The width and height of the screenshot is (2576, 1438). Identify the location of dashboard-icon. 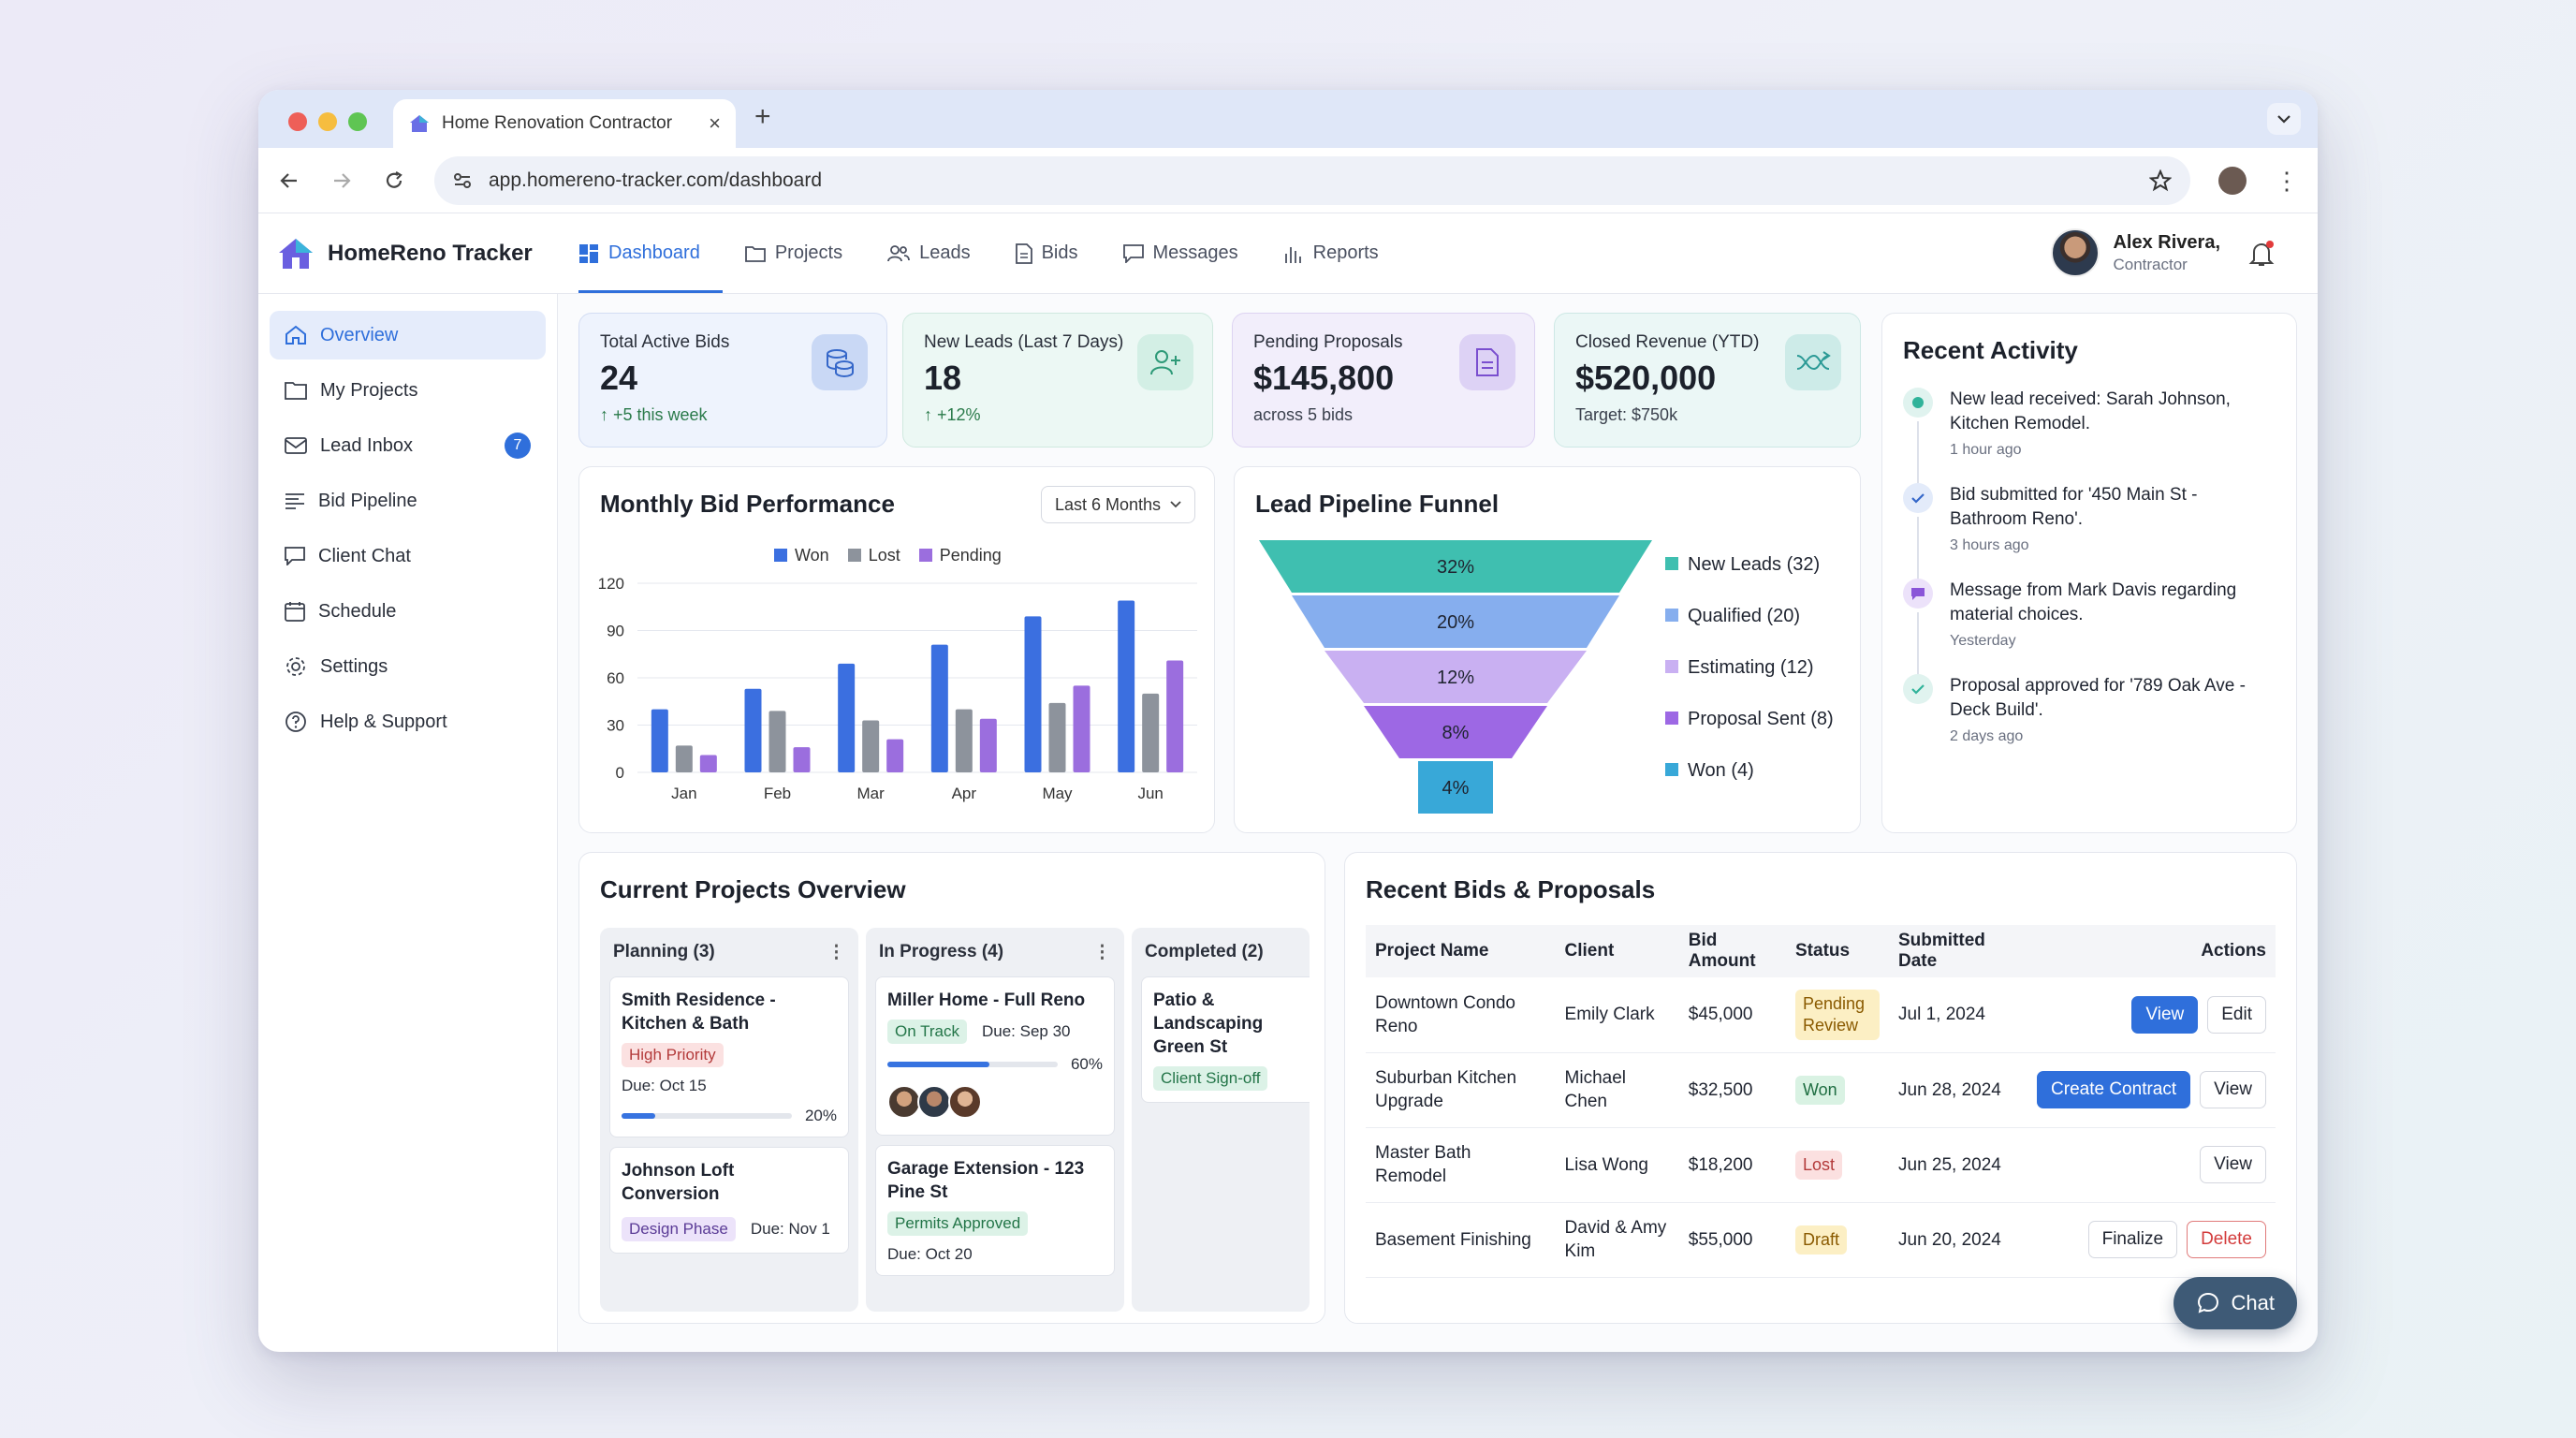
(588, 253).